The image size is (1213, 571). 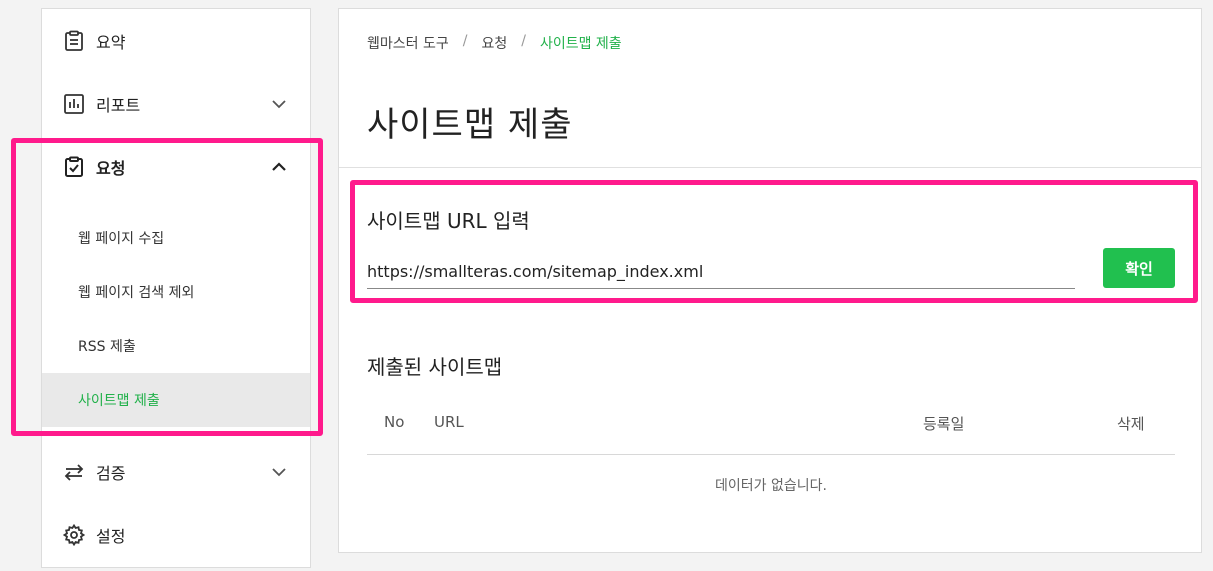 What do you see at coordinates (1131, 424) in the screenshot?
I see `column-header-delete: 삭제` at bounding box center [1131, 424].